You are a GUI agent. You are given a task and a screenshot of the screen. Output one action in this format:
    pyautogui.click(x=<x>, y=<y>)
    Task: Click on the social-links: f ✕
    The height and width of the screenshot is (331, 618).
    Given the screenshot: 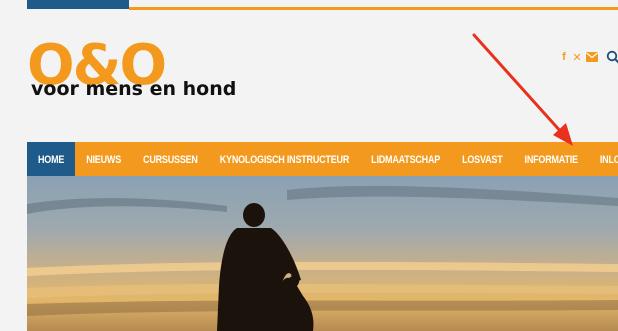 What is the action you would take?
    pyautogui.click(x=589, y=57)
    